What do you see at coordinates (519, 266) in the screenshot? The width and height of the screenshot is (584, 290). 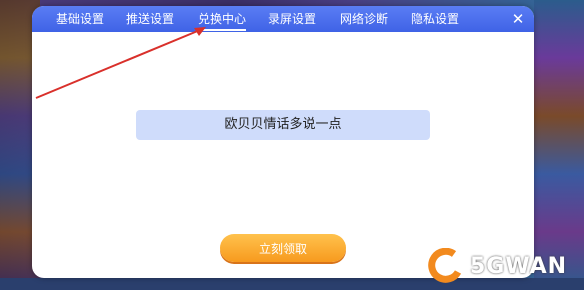 I see `watermark-text: 5GWAN` at bounding box center [519, 266].